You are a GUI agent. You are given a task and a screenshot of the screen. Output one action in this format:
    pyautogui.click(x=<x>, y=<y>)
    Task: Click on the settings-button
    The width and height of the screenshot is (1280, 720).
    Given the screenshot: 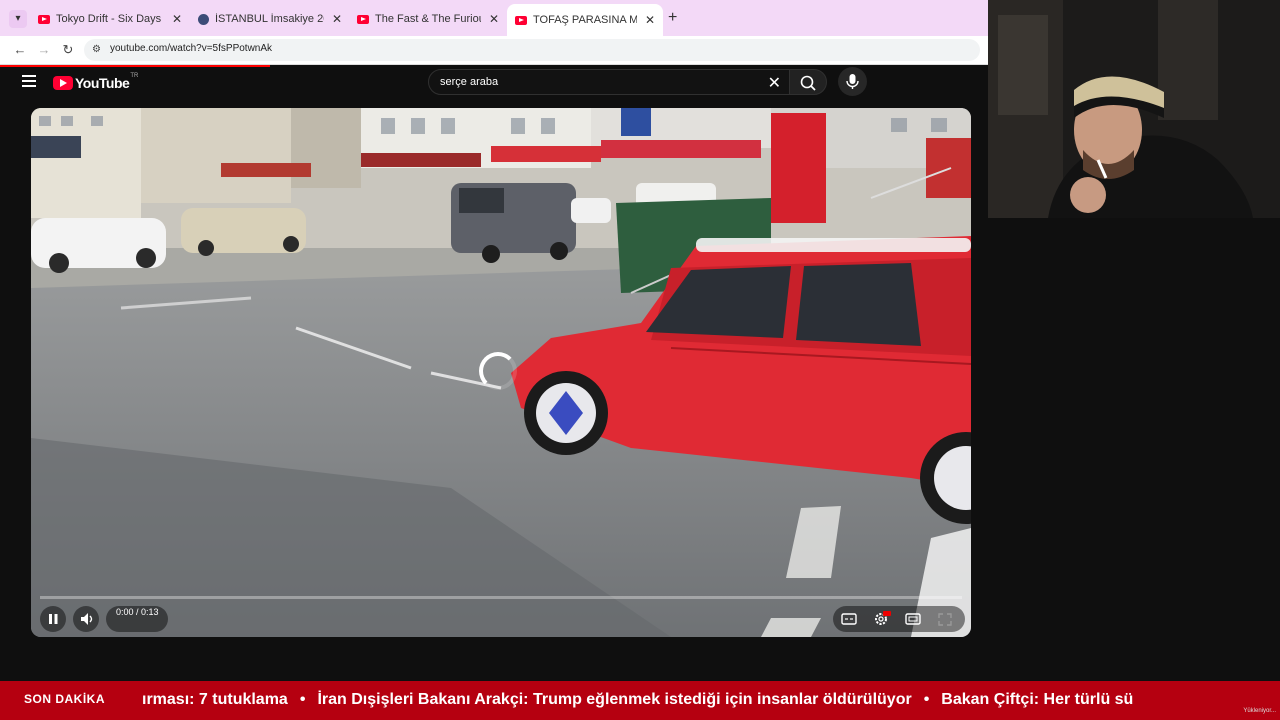 What is the action you would take?
    pyautogui.click(x=881, y=619)
    